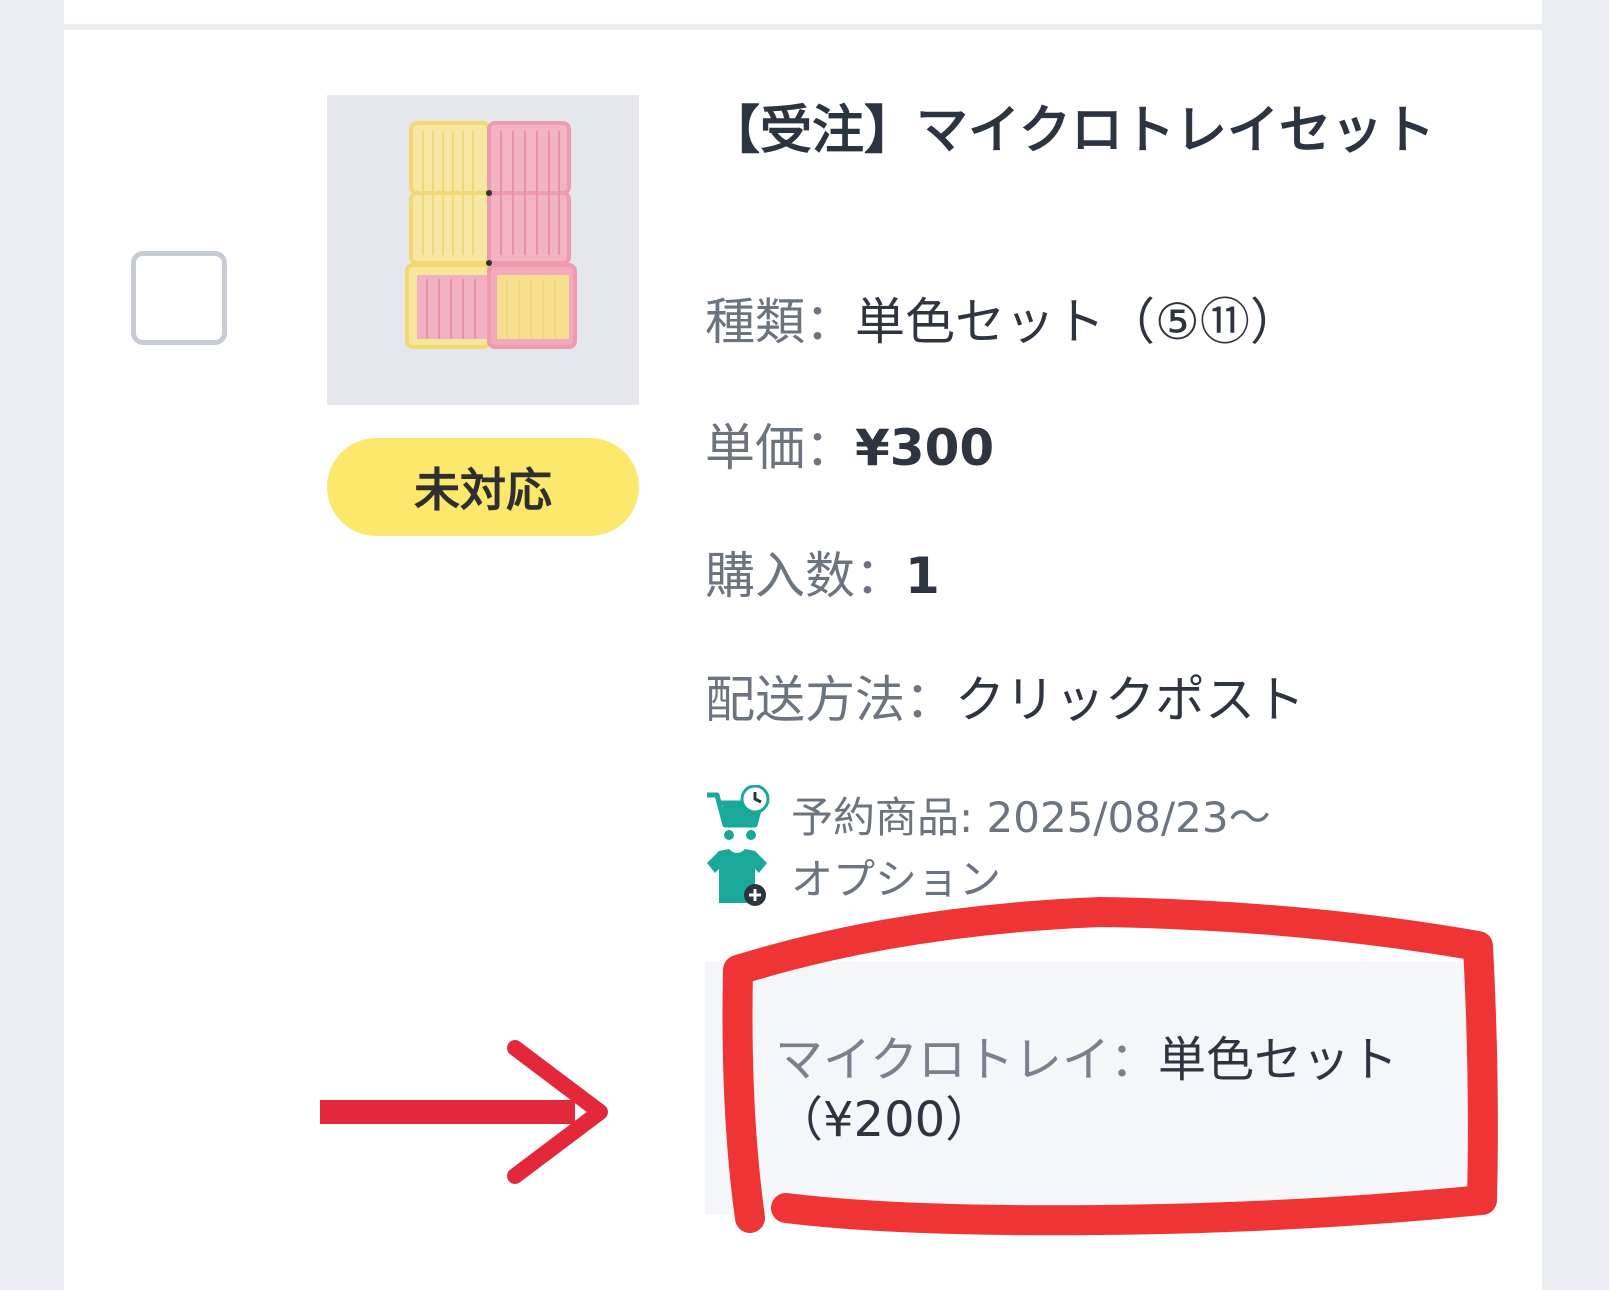  What do you see at coordinates (738, 877) in the screenshot?
I see `shirt-plus-icon` at bounding box center [738, 877].